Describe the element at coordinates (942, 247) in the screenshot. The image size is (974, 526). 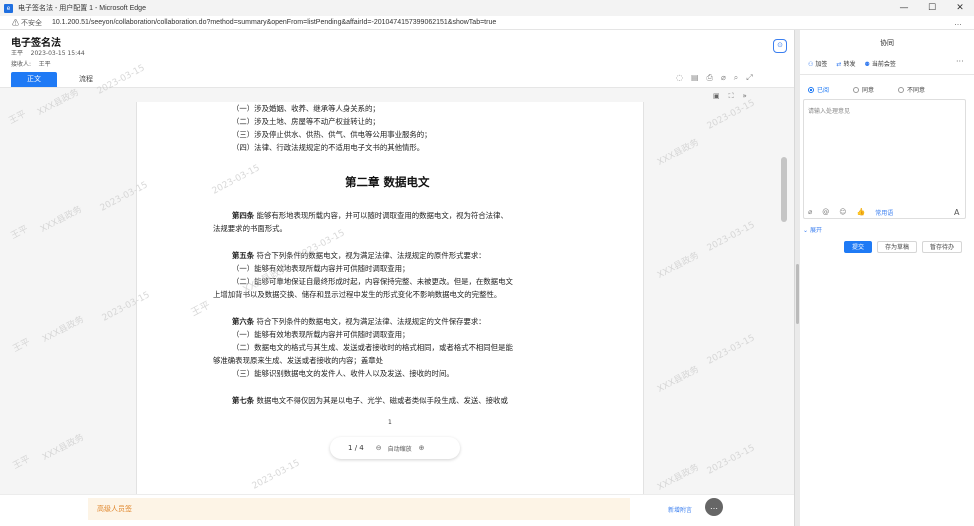
I see `hold-pending-button: 暂存待办` at that location.